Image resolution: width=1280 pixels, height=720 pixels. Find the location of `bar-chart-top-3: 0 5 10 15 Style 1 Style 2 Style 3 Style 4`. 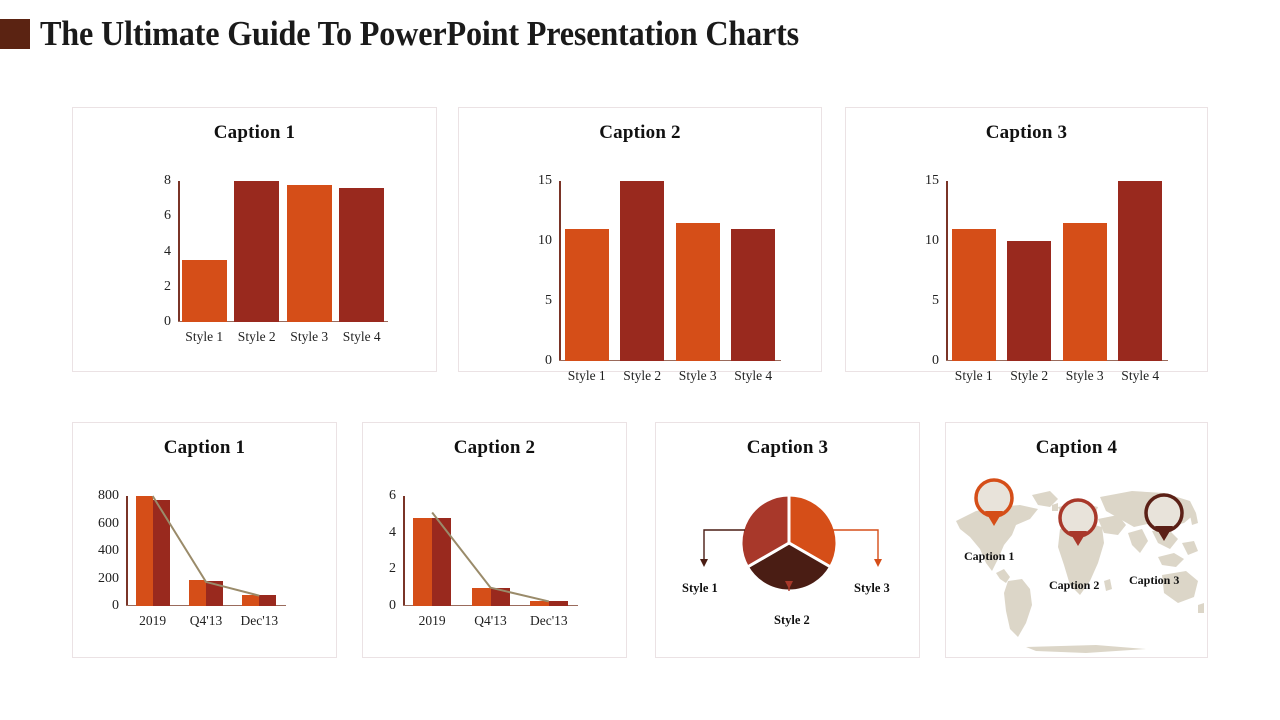

bar-chart-top-3: 0 5 10 15 Style 1 Style 2 Style 3 Style 4 is located at coordinates (1046, 278).